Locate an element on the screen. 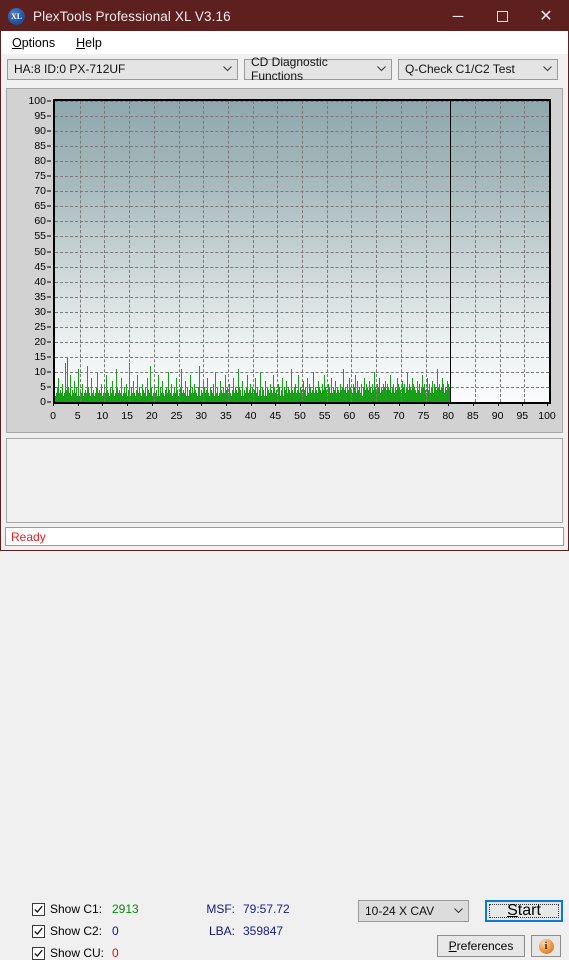  function-select: CD Diagnostic Functions is located at coordinates (318, 69).